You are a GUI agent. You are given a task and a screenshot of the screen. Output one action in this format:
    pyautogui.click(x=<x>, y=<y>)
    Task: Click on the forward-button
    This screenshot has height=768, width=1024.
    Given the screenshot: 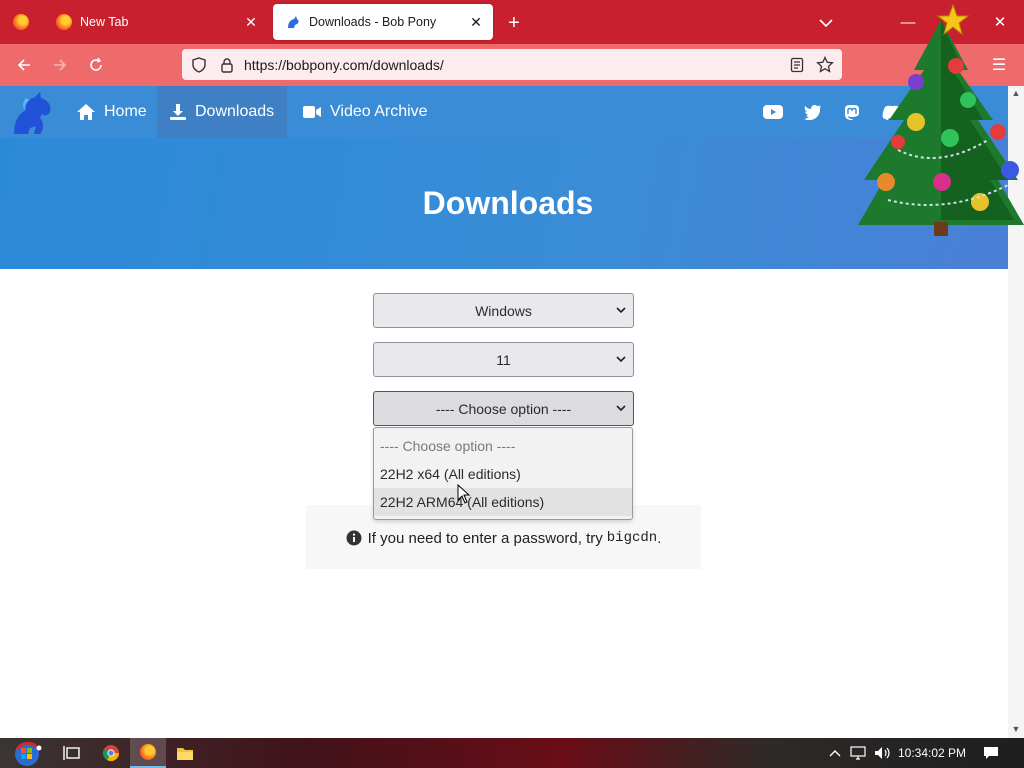 What is the action you would take?
    pyautogui.click(x=60, y=65)
    